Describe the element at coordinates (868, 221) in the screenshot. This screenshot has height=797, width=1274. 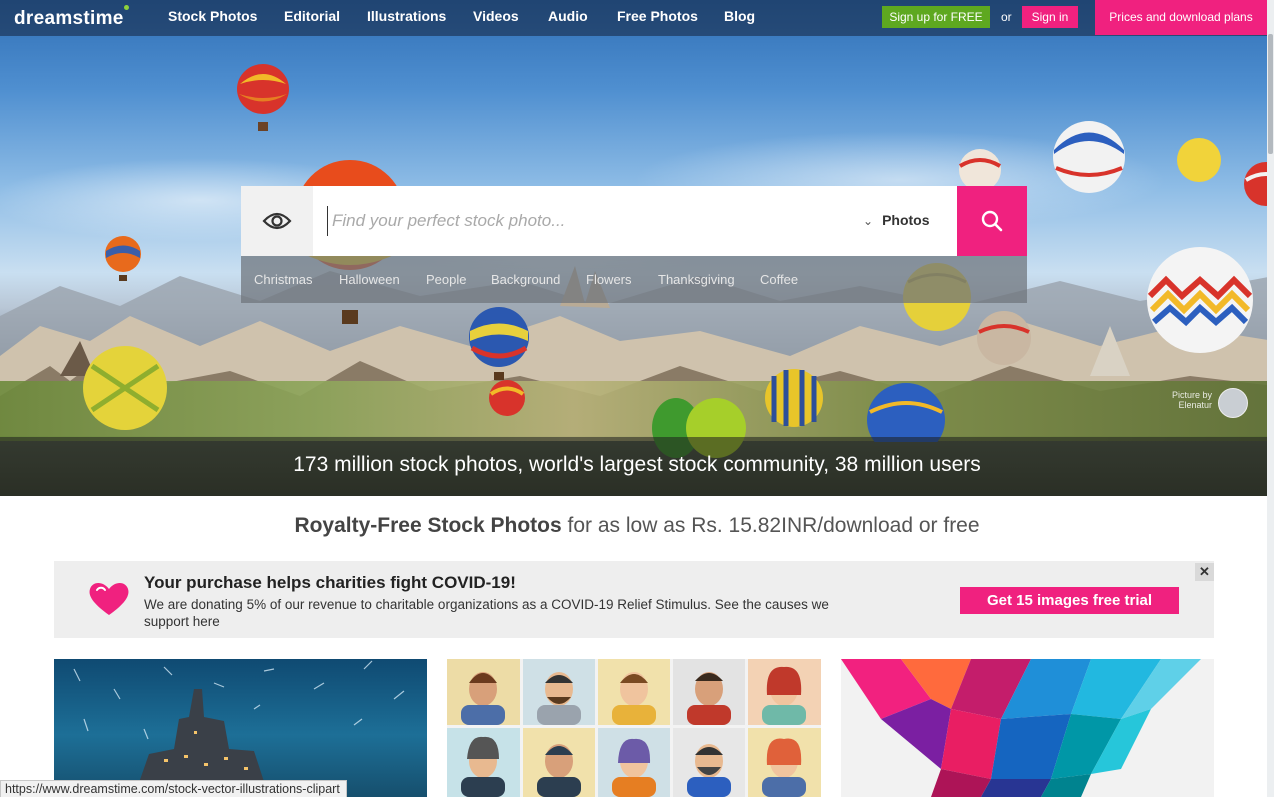
I see `chevron-down-icon: ⌄` at that location.